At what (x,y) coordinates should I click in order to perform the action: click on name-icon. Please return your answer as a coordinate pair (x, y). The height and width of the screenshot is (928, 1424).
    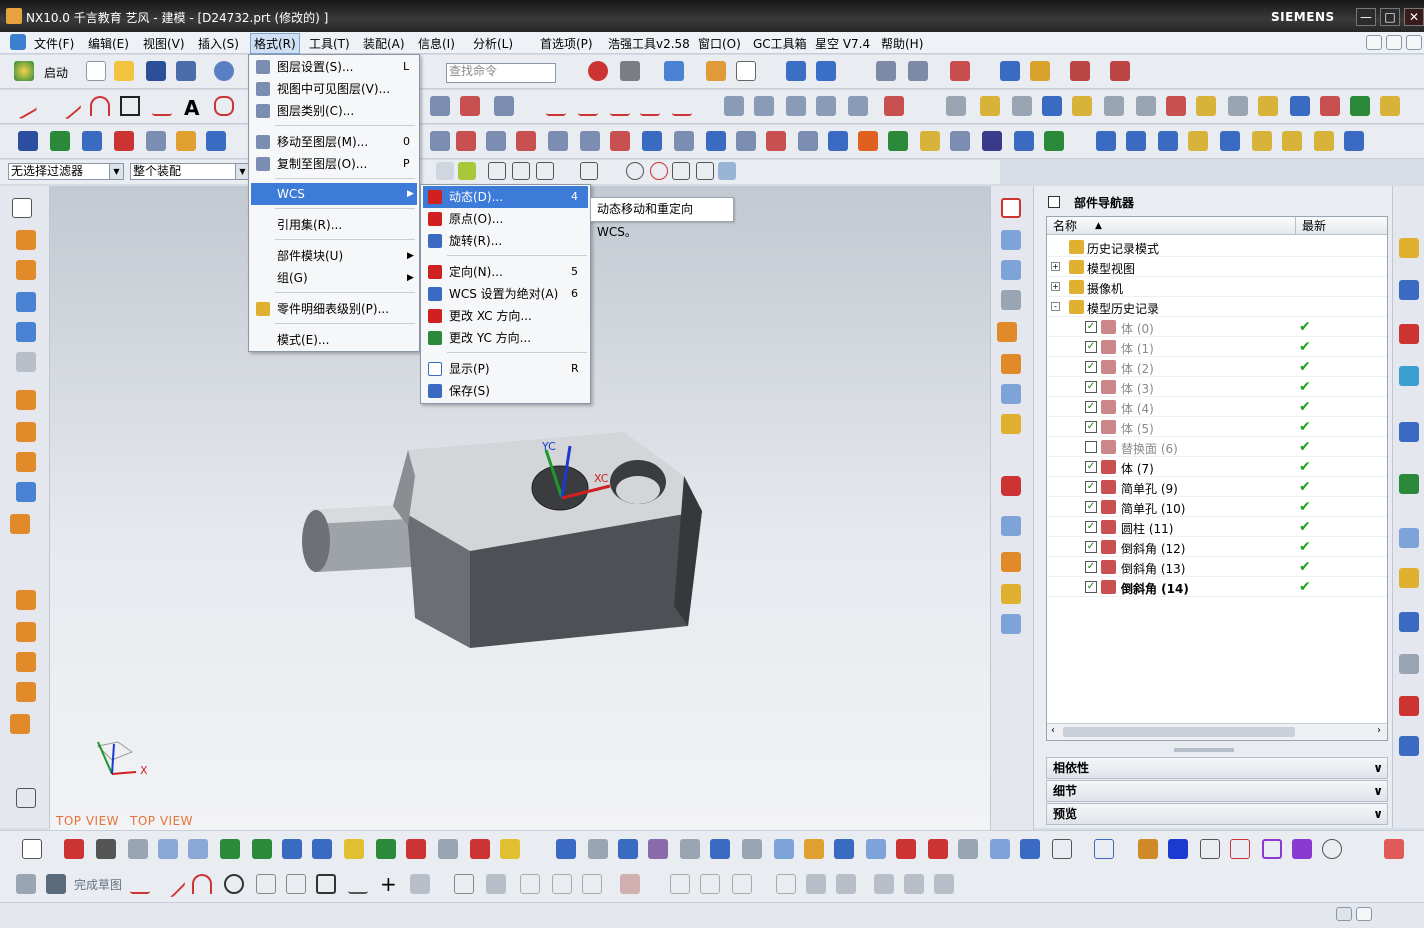
    Looking at the image, I should click on (1024, 141).